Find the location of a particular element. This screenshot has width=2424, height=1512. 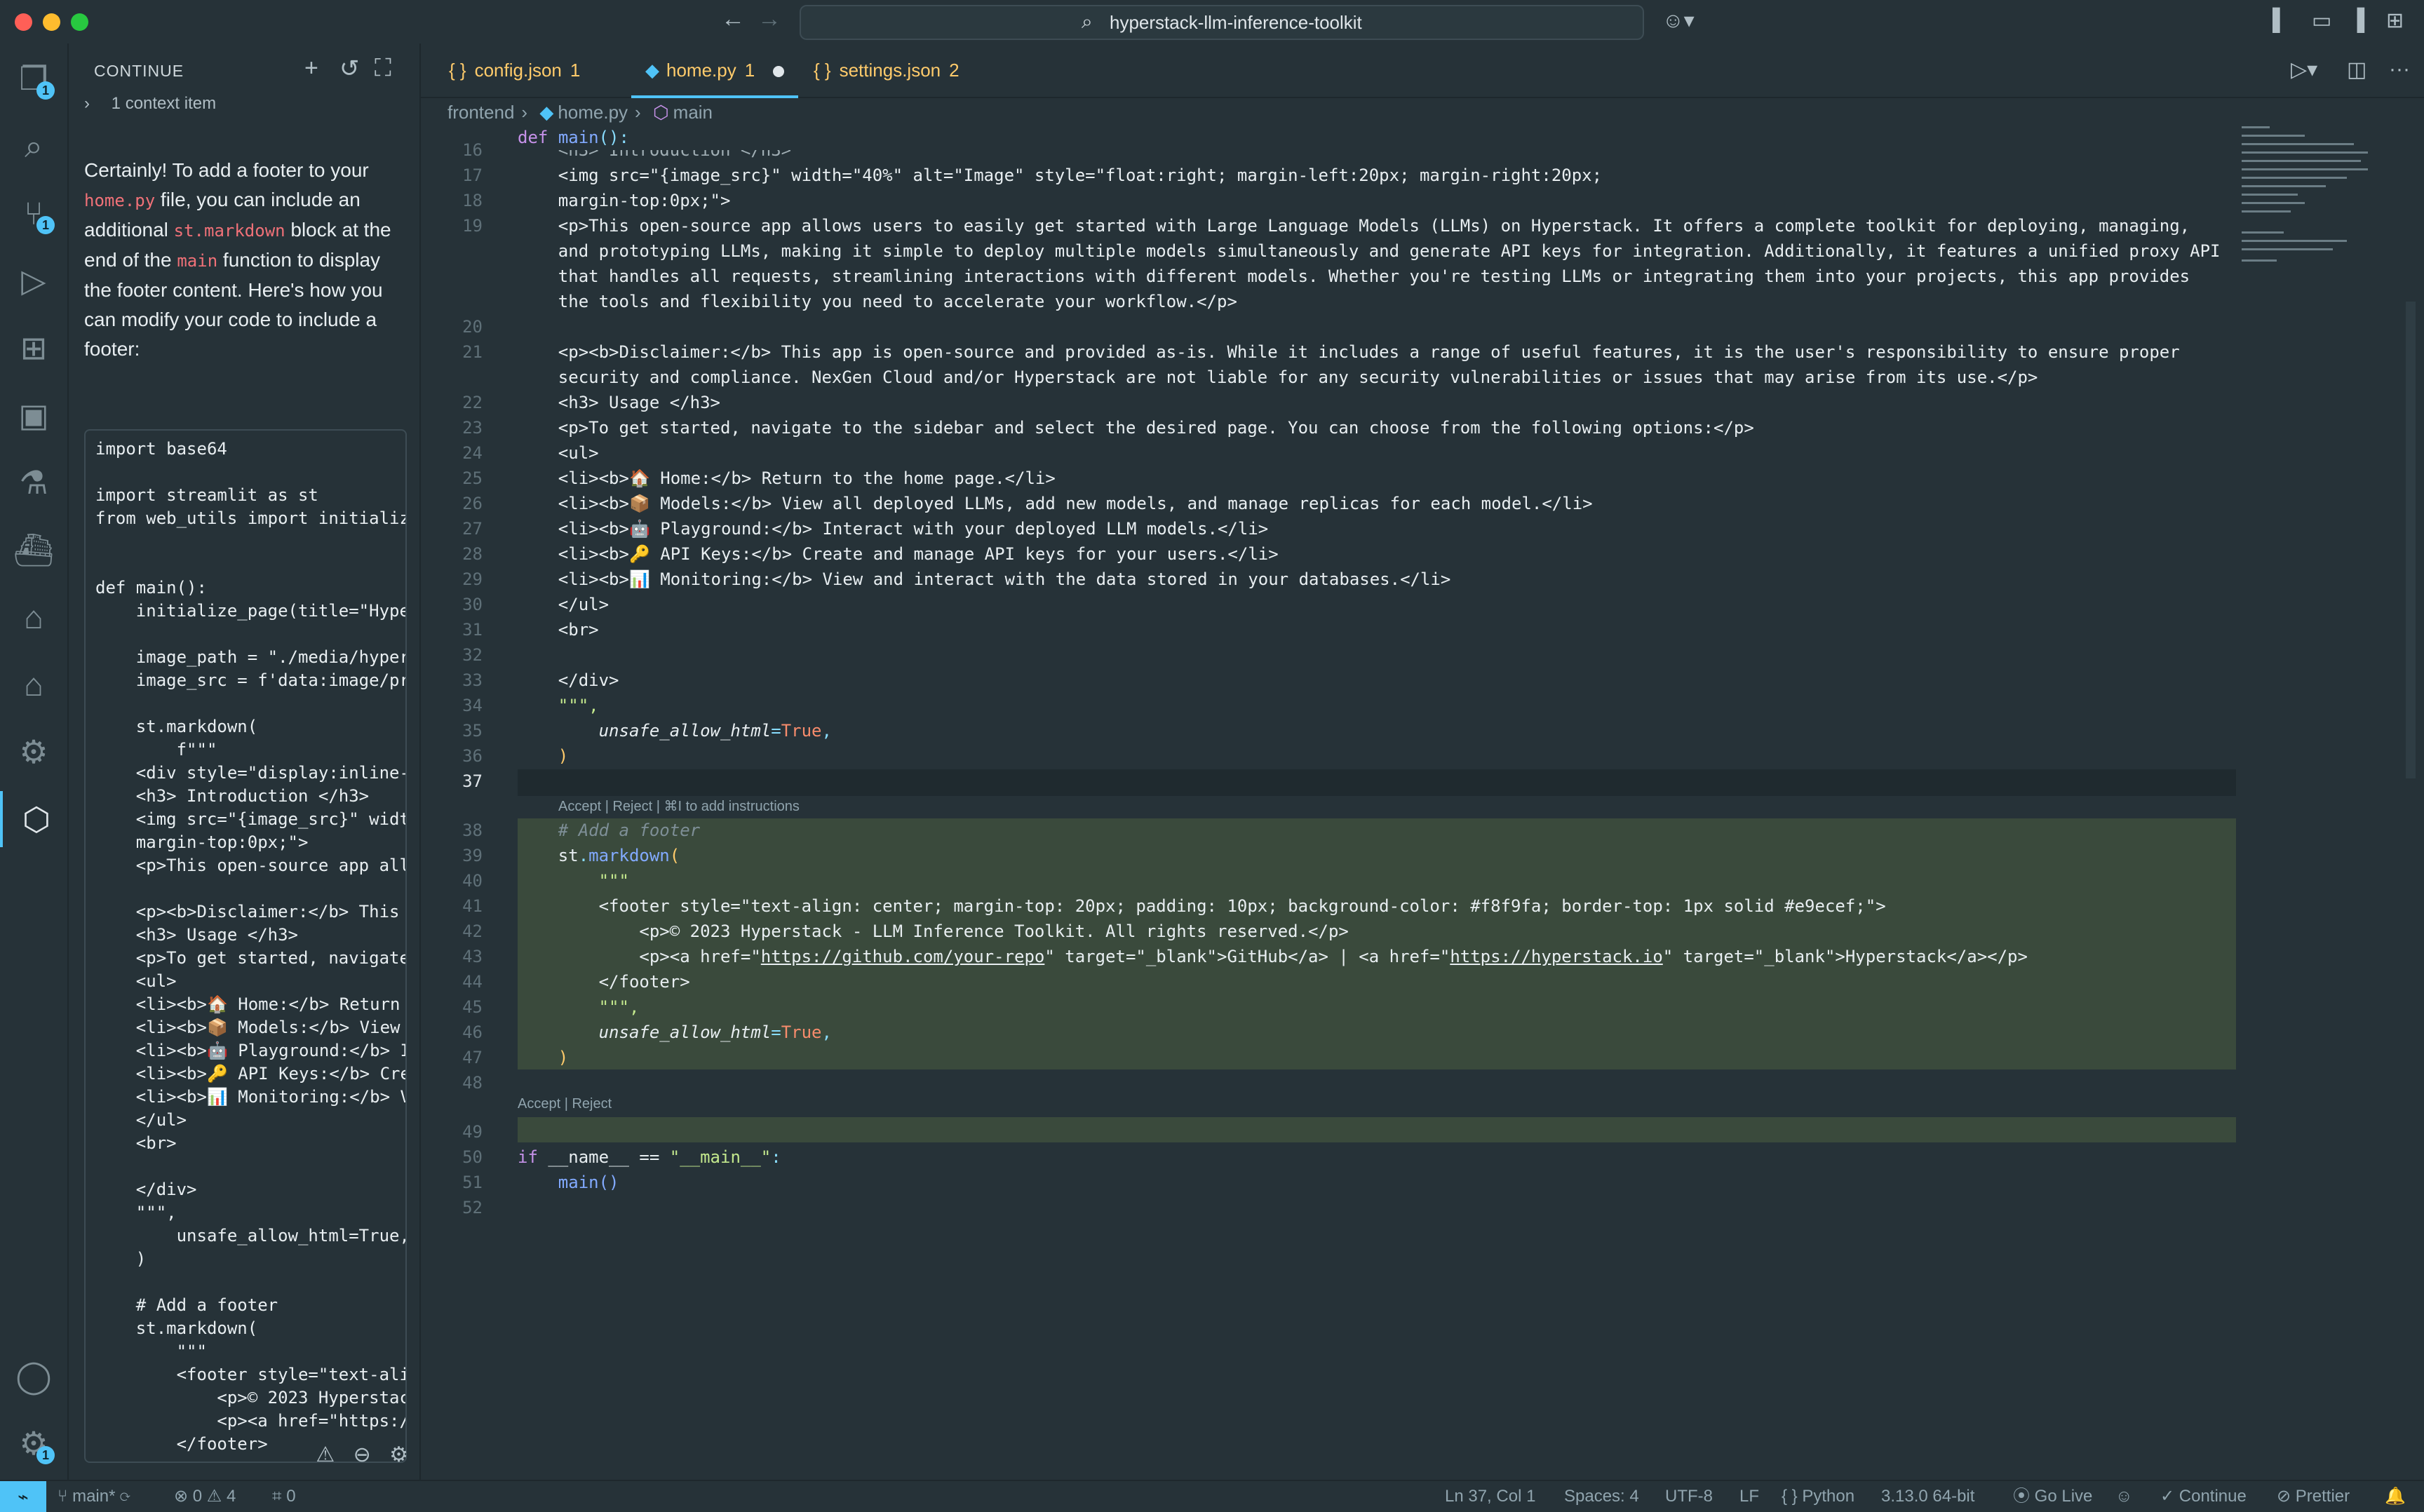

customize-layout-icon: ⊞ is located at coordinates (2395, 20).